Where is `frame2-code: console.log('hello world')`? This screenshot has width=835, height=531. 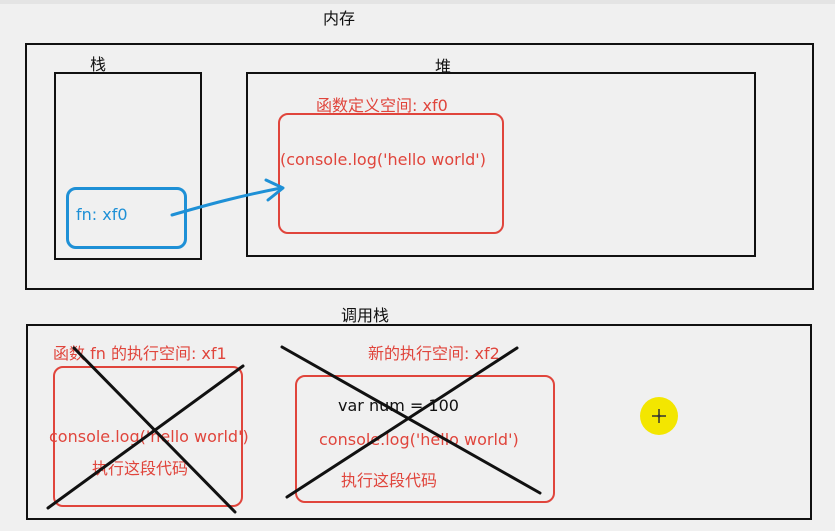
frame2-code: console.log('hello world') is located at coordinates (419, 439).